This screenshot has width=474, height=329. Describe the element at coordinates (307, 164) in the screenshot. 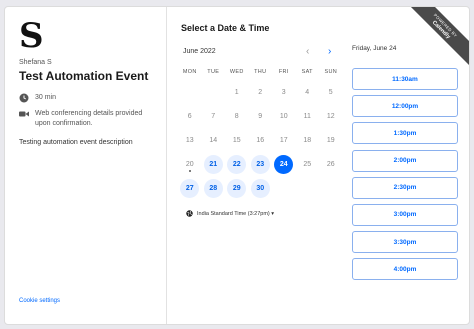

I see `calendar-day: 25` at that location.